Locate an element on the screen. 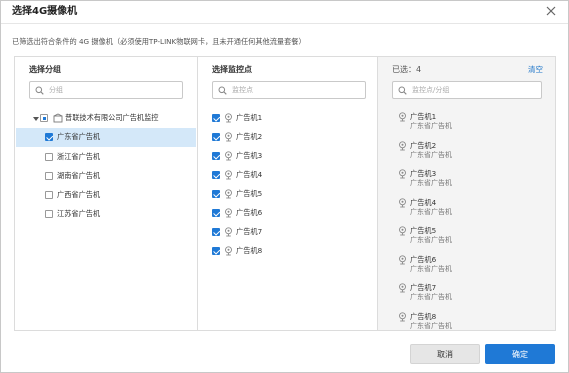  group-tree-icon is located at coordinates (58, 118).